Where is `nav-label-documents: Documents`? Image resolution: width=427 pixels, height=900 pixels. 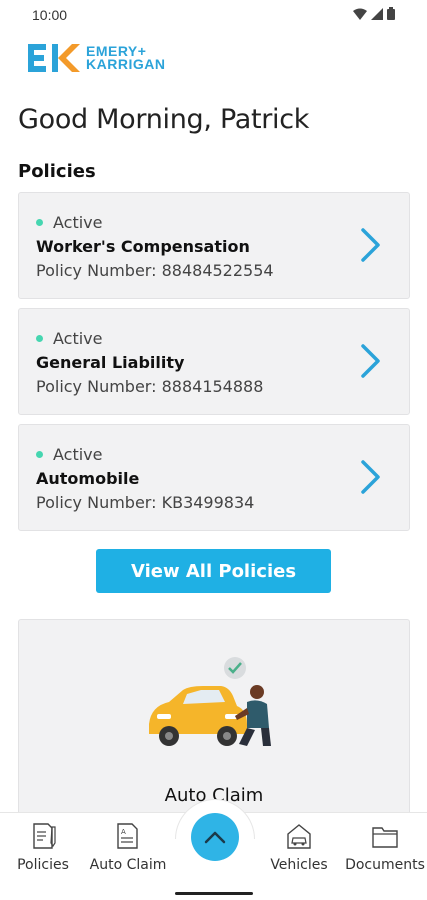
nav-label-documents: Documents is located at coordinates (385, 865).